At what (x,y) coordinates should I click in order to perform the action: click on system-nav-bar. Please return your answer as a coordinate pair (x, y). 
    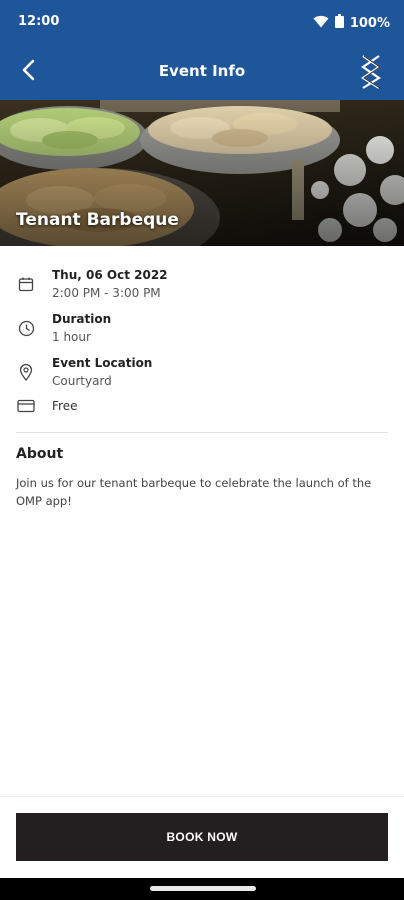
    Looking at the image, I should click on (202, 889).